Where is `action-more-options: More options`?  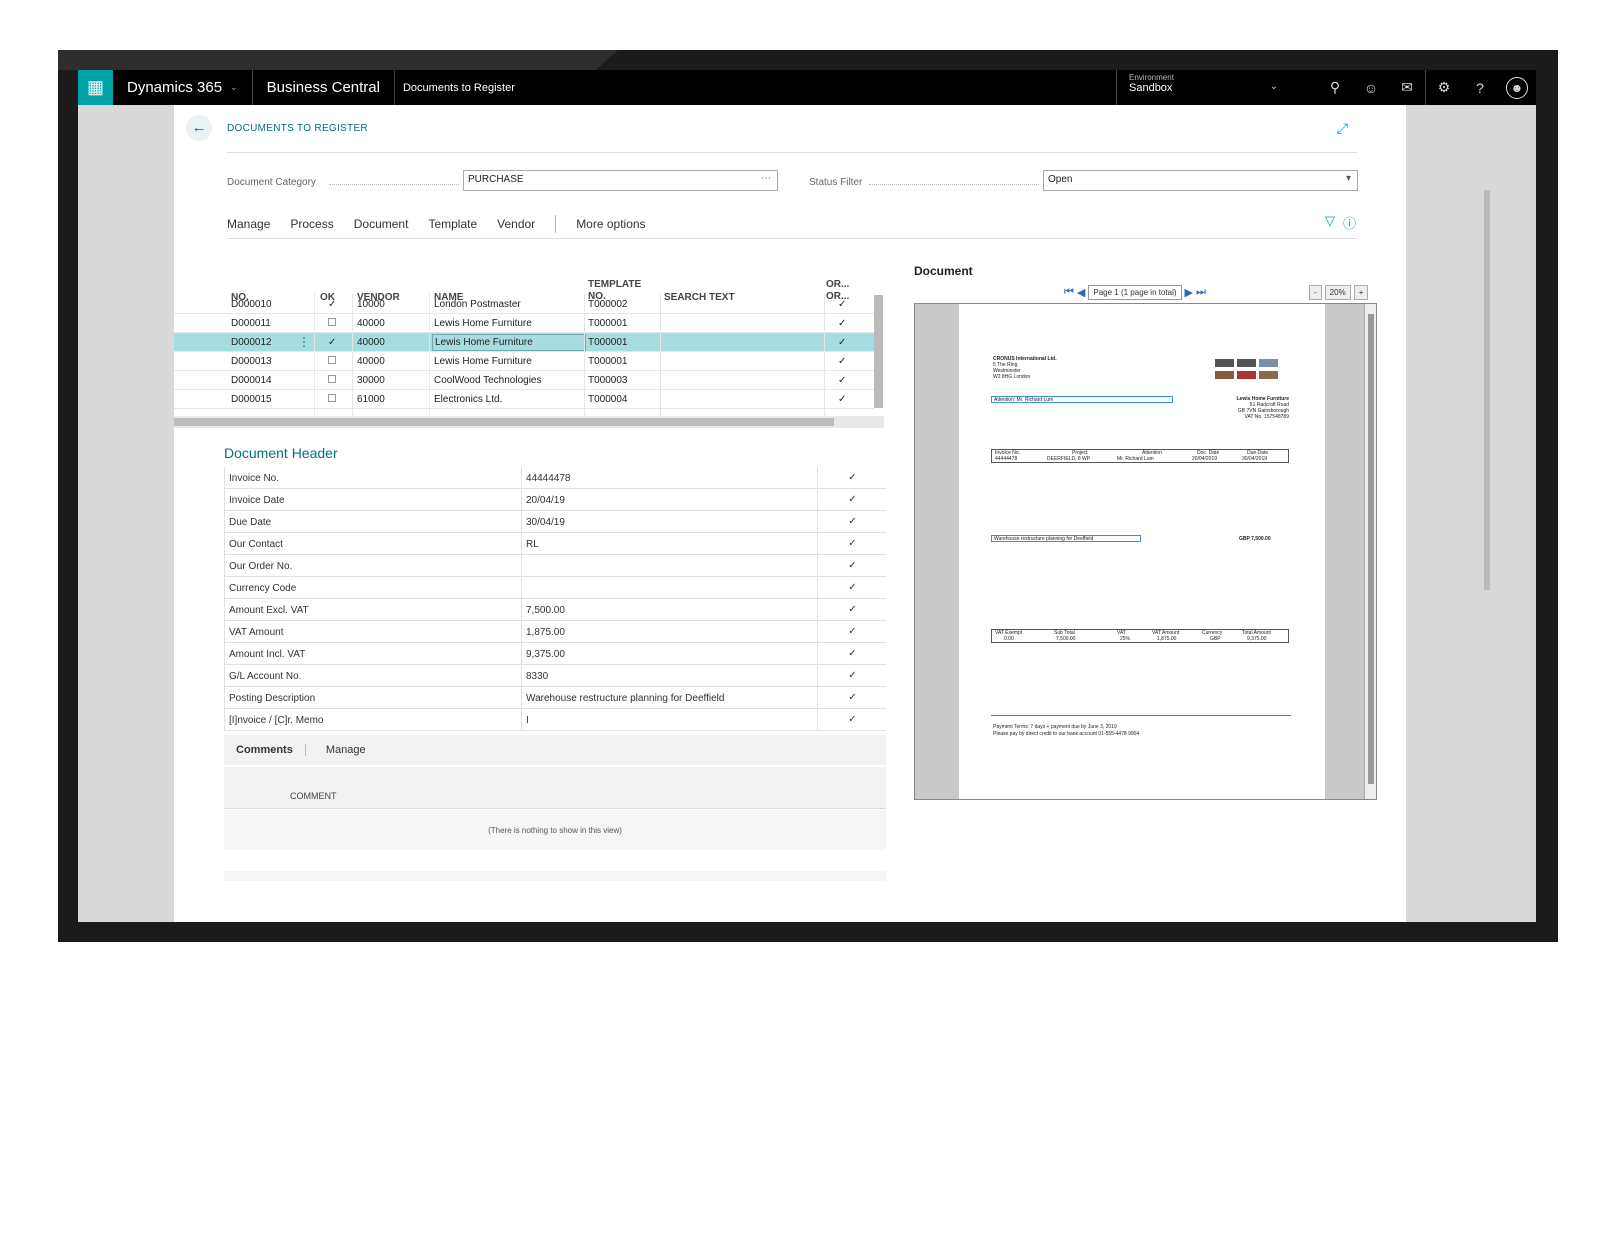 action-more-options: More options is located at coordinates (610, 224).